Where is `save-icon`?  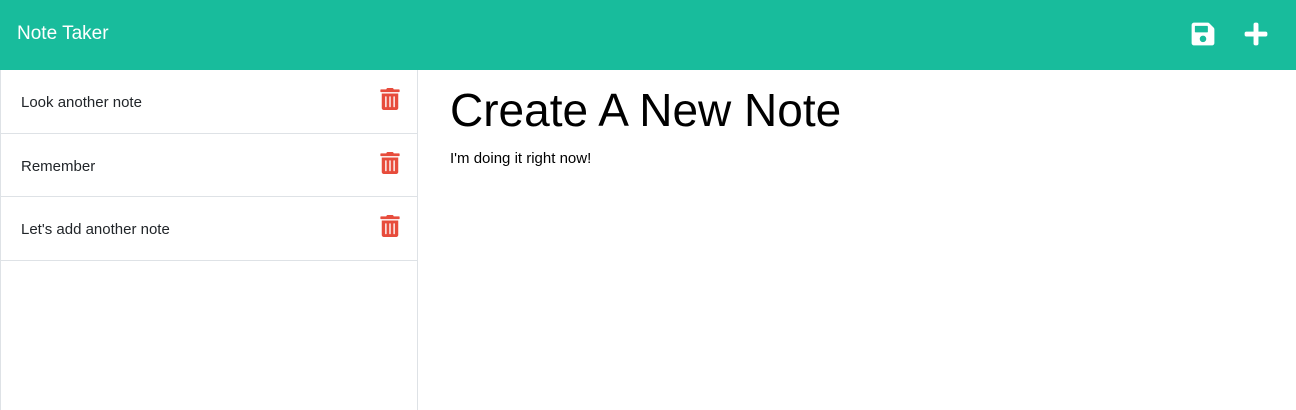
save-icon is located at coordinates (1203, 34).